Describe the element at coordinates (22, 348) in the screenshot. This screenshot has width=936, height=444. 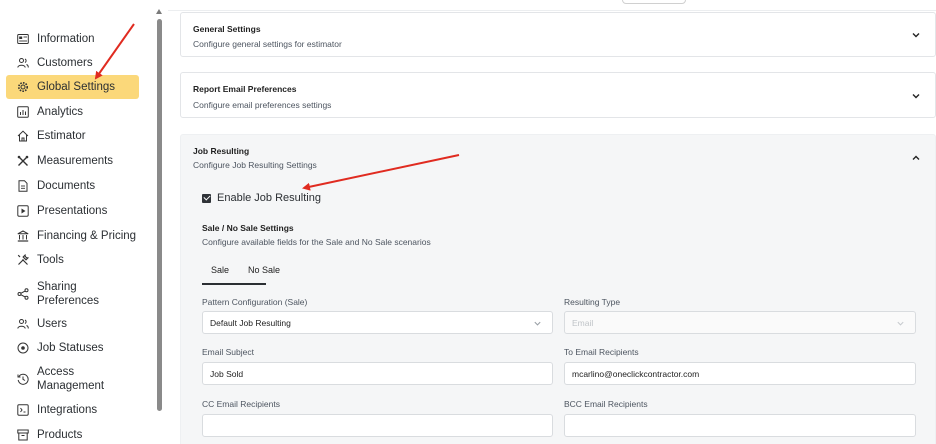
I see `target-icon` at that location.